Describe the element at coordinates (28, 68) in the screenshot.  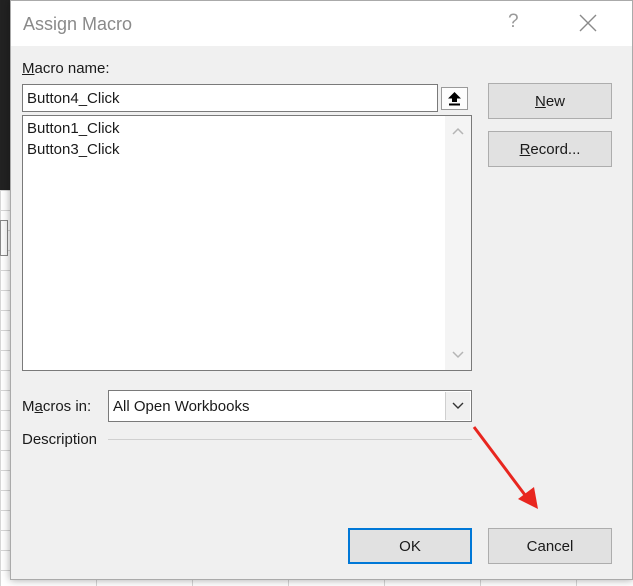
I see `macro-name-label-accesskey: M` at that location.